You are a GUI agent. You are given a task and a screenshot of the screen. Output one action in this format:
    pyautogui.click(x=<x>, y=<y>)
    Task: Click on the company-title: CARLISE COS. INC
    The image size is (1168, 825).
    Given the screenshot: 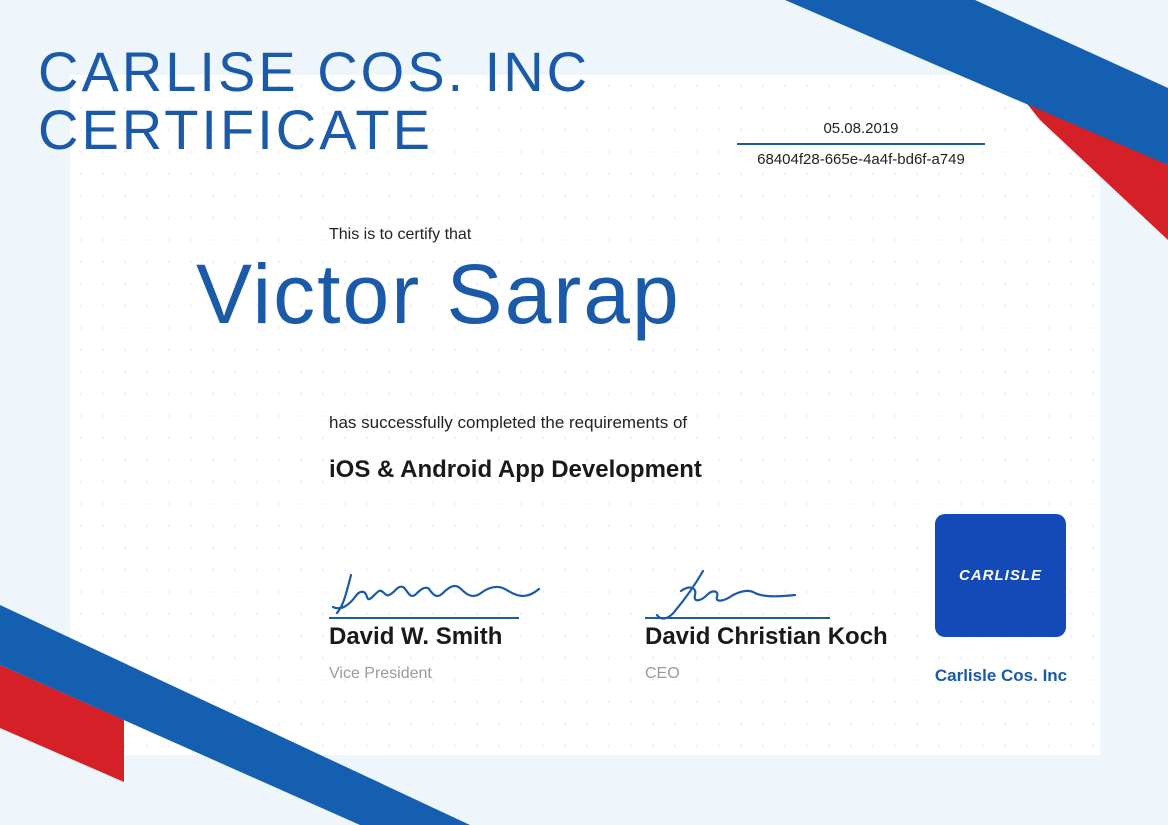 What is the action you would take?
    pyautogui.click(x=314, y=71)
    